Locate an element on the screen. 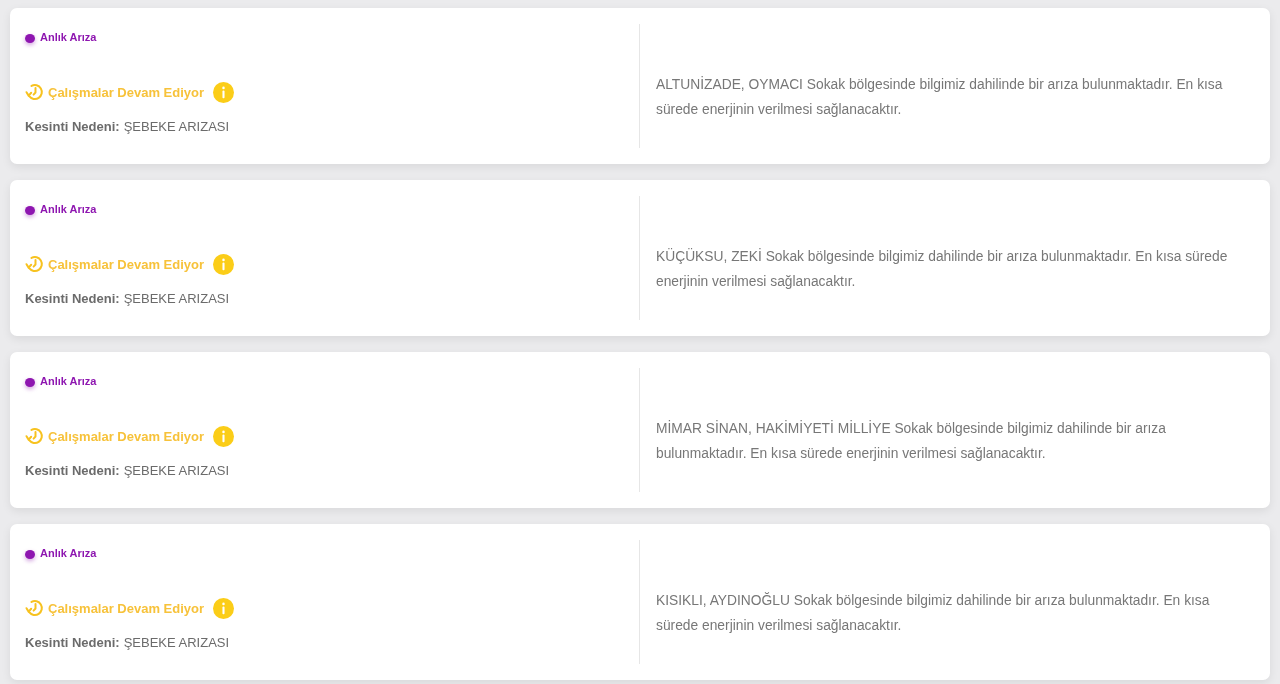 This screenshot has width=1280, height=684. outage-description: KÜÇÜKSU, ZEKİ Sokak bölgesinde bilgimiz dahilinde bir arıza bulunmaktadır. En kısa sürede enerjinin verilmesi sağlanacaktır. is located at coordinates (942, 269).